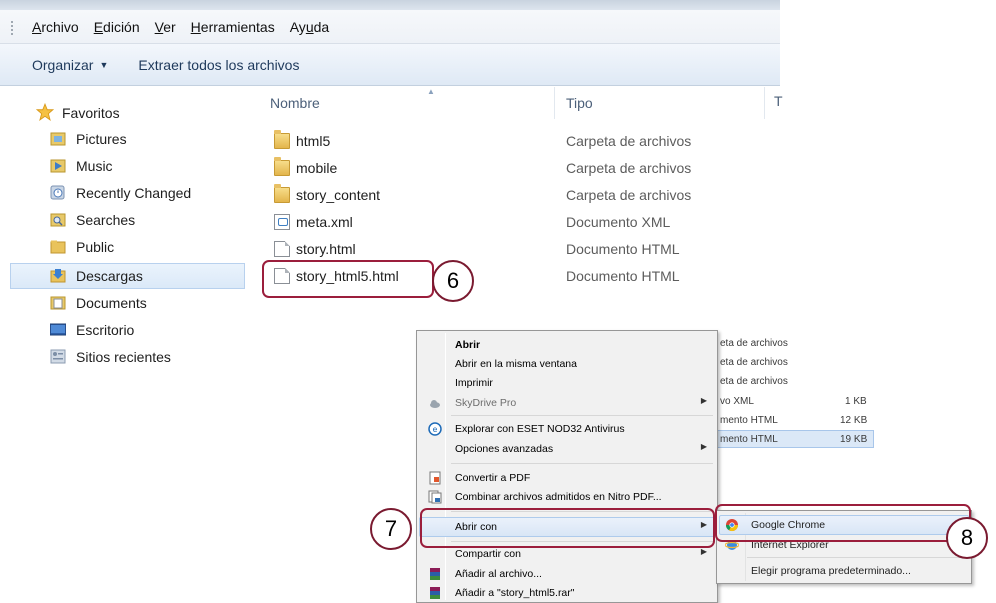  I want to click on nav-item-descargas: Descargas, so click(96, 276).